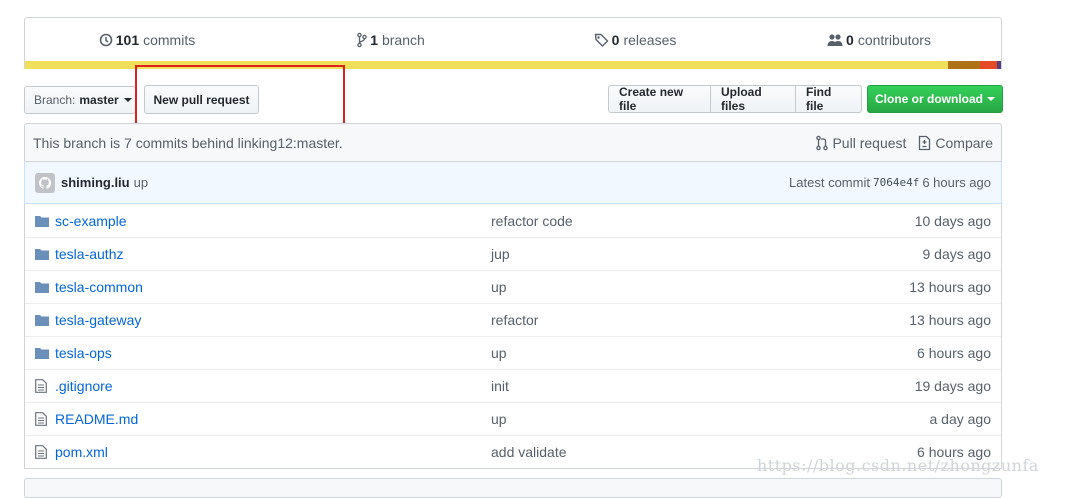  I want to click on file-age: a day ago, so click(960, 419).